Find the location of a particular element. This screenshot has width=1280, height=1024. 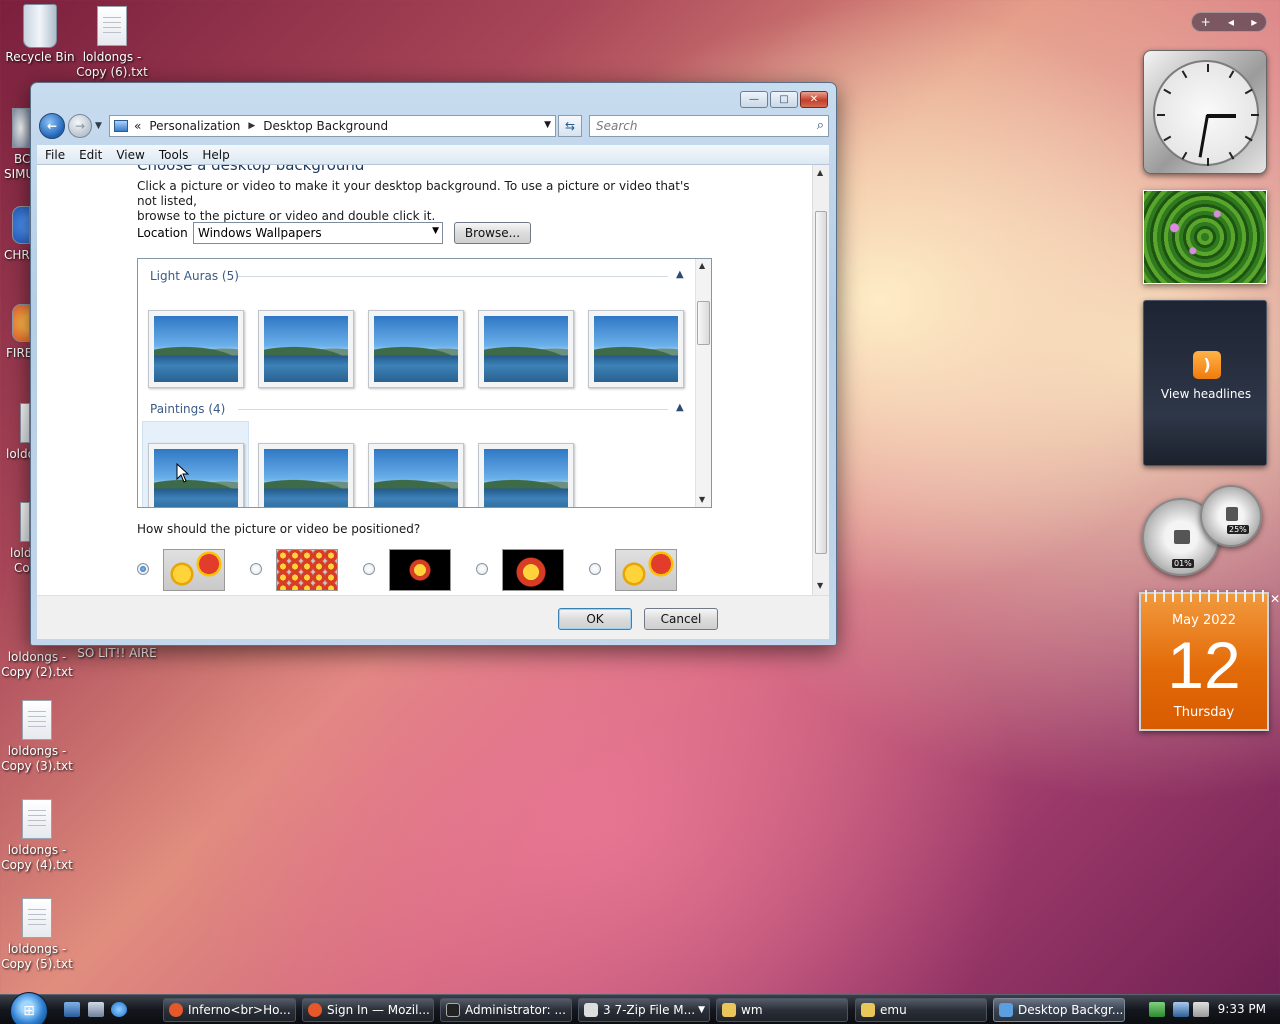

position-preview-stretch is located at coordinates (646, 570).